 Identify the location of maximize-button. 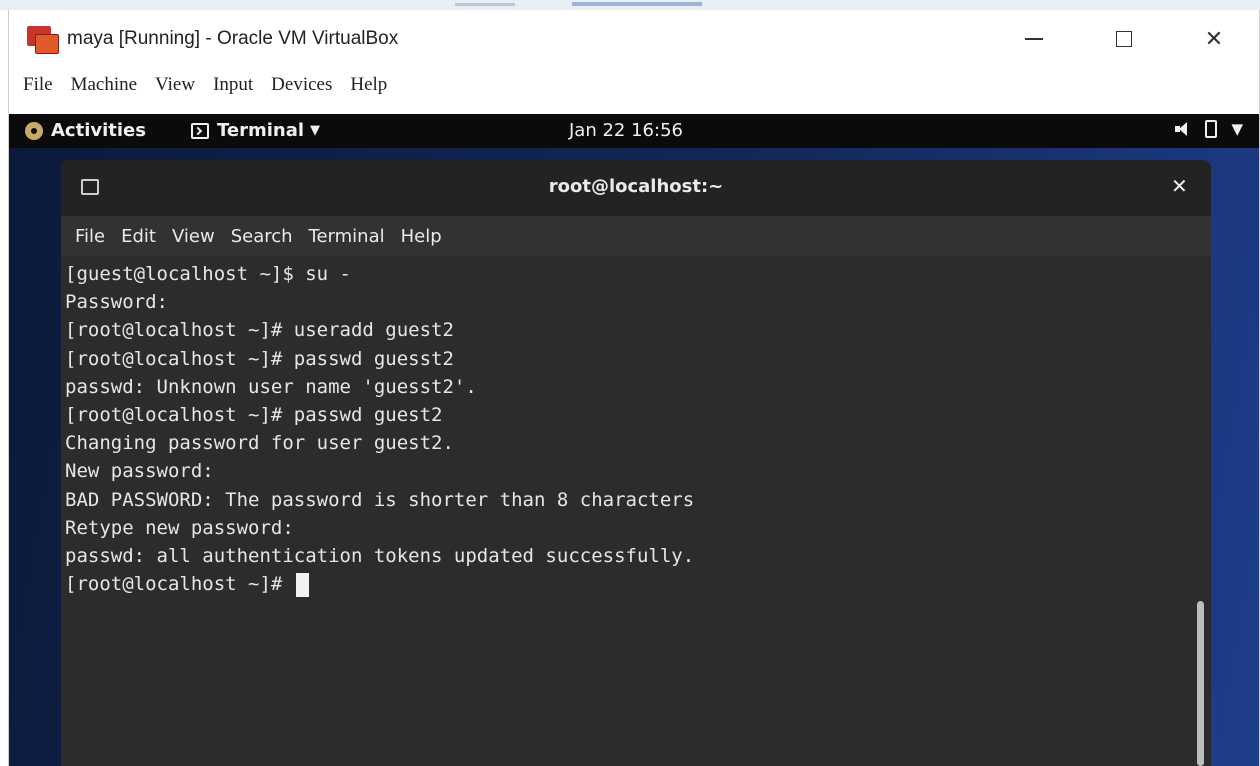
(1124, 39).